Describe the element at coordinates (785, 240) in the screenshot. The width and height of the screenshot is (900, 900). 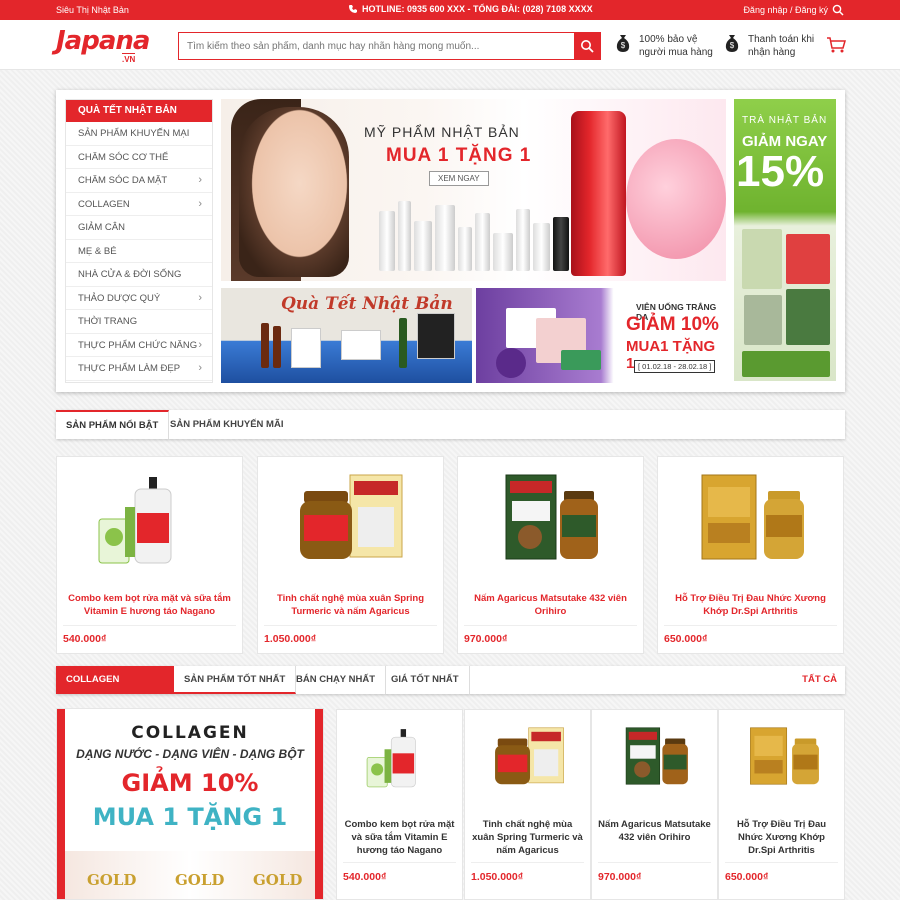
I see `banner-tea: TRÀ NHẬT BẢN GIẢM NGAY 15%` at that location.